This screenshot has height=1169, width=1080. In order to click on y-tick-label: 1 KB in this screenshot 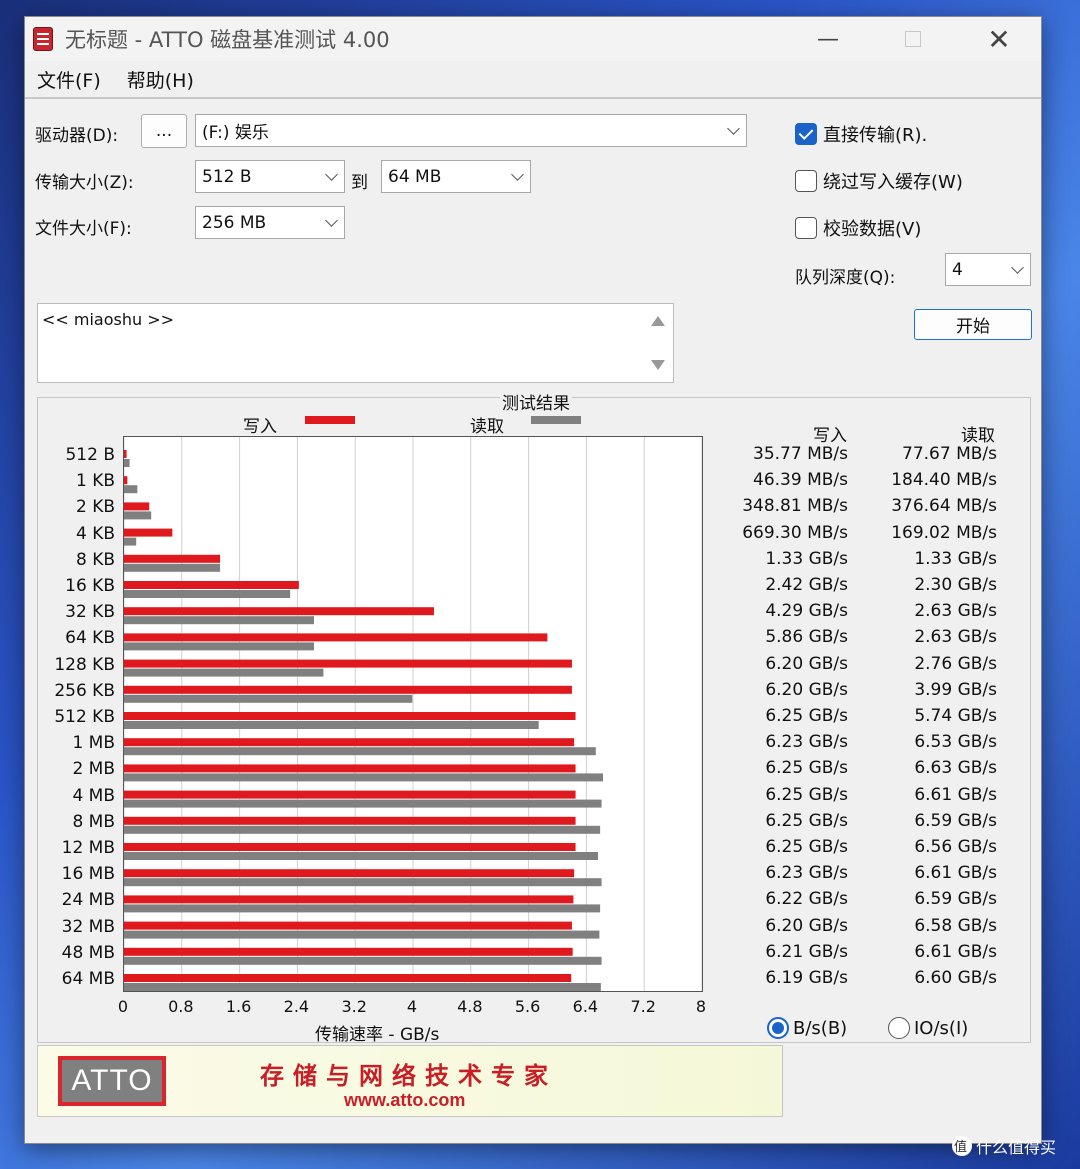, I will do `click(95, 481)`.